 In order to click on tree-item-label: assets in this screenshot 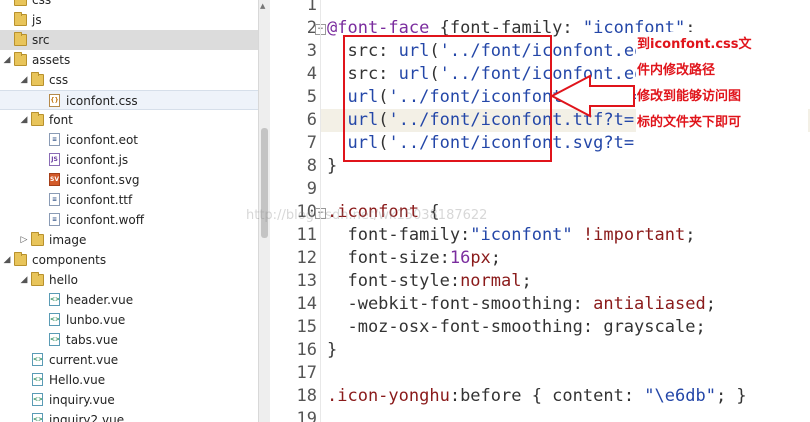, I will do `click(51, 60)`.